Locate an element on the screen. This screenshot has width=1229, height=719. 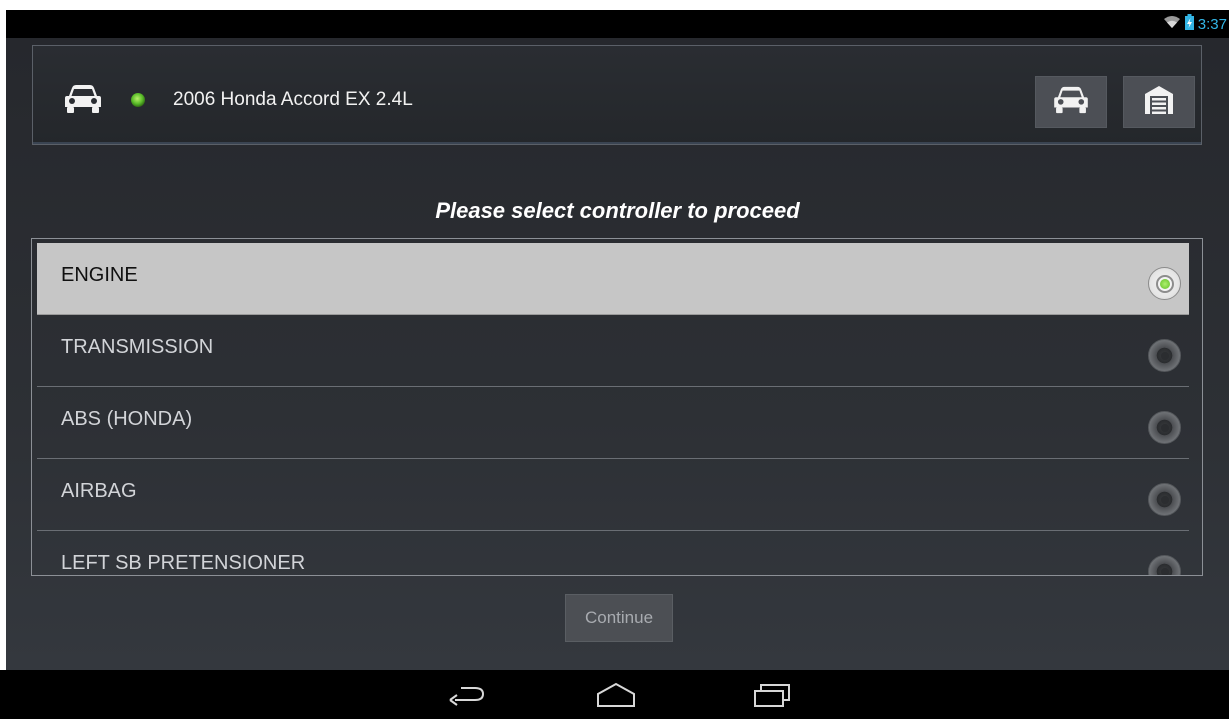
vehicle-name: 2006 Honda Accord EX 2.4L is located at coordinates (293, 99).